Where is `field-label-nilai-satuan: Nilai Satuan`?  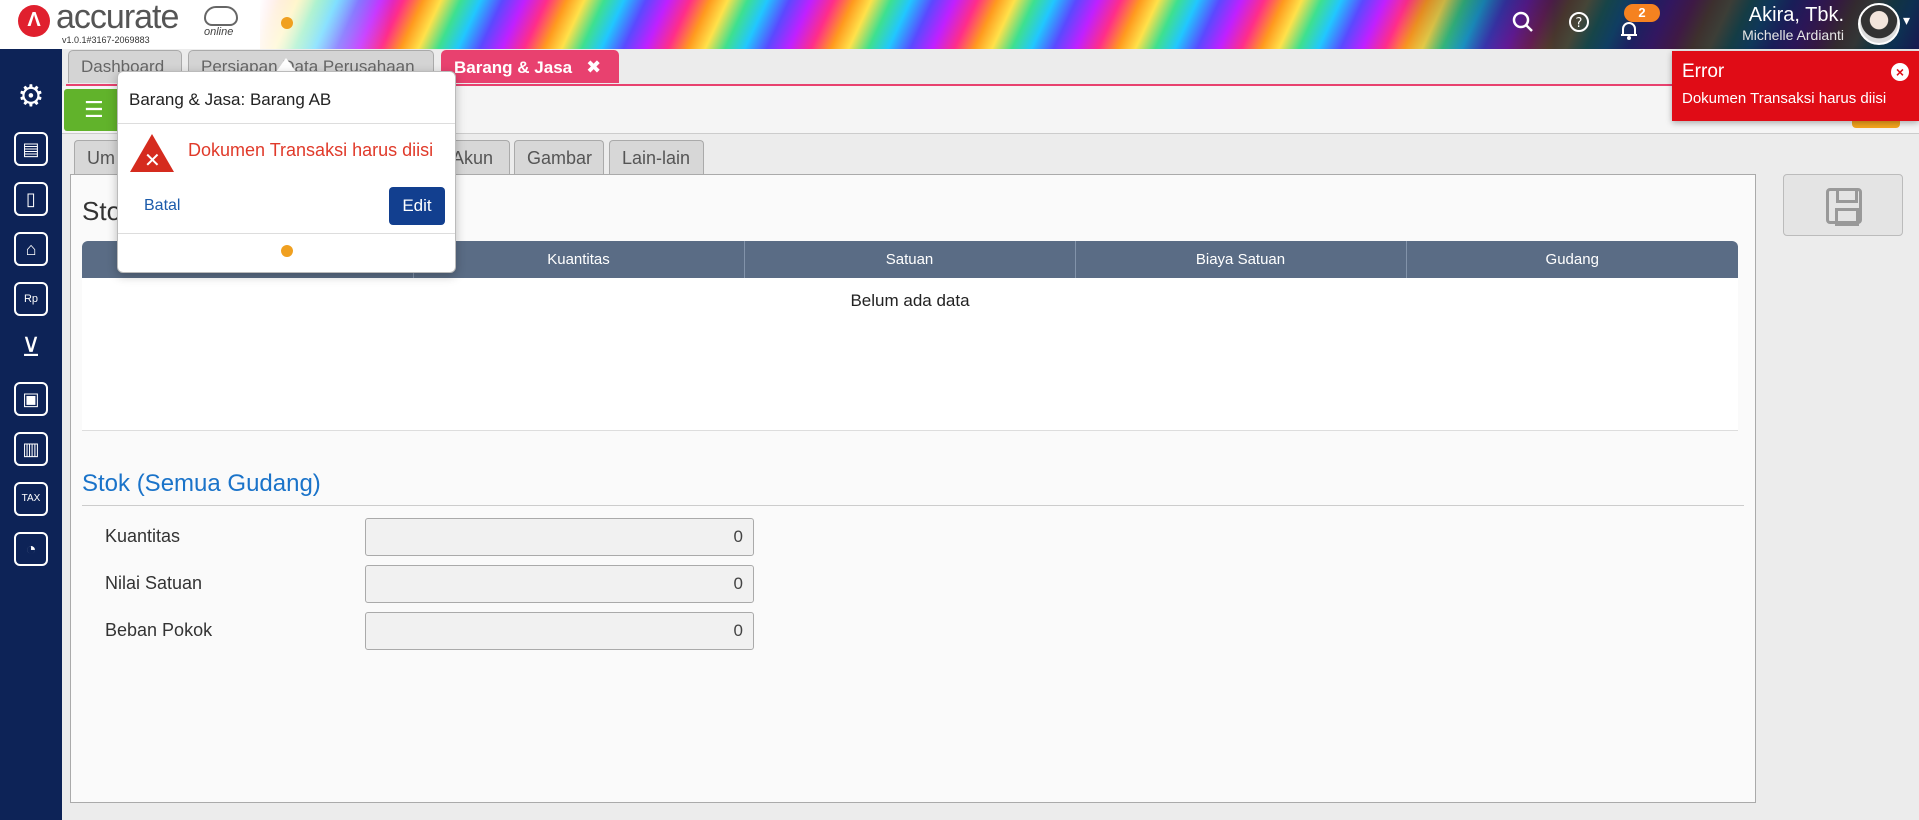 field-label-nilai-satuan: Nilai Satuan is located at coordinates (154, 583).